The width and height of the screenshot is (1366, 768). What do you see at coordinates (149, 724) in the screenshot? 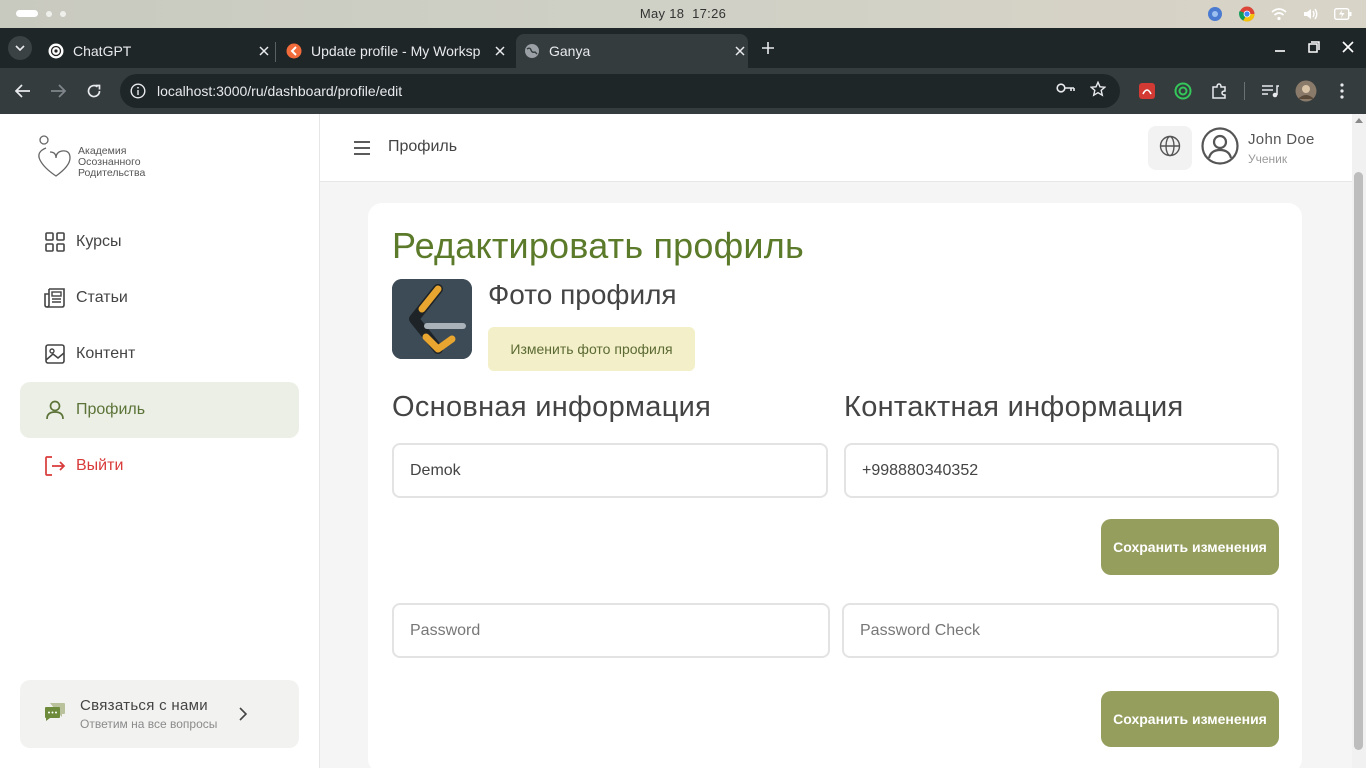
I see `contact-subtitle: Ответим на все вопросы` at bounding box center [149, 724].